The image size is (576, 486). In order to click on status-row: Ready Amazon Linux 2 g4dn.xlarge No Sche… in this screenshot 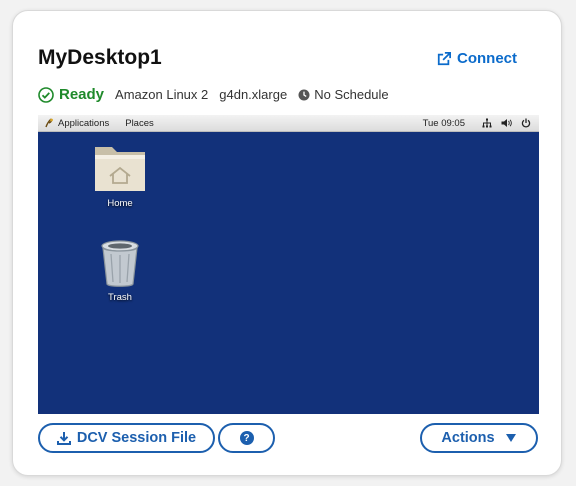, I will do `click(213, 94)`.